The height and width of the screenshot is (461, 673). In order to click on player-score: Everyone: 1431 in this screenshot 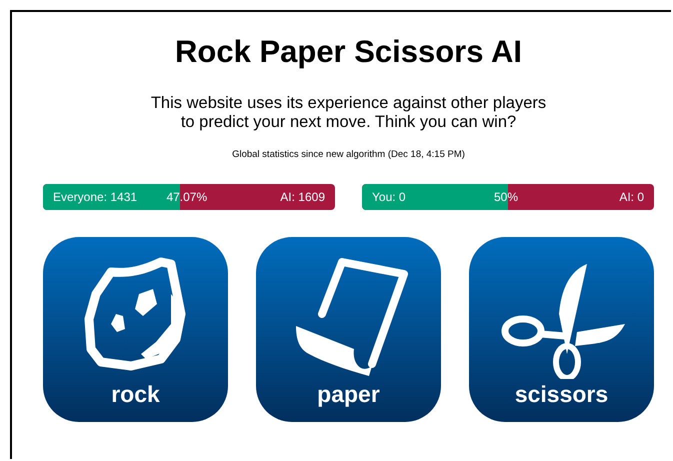, I will do `click(95, 197)`.